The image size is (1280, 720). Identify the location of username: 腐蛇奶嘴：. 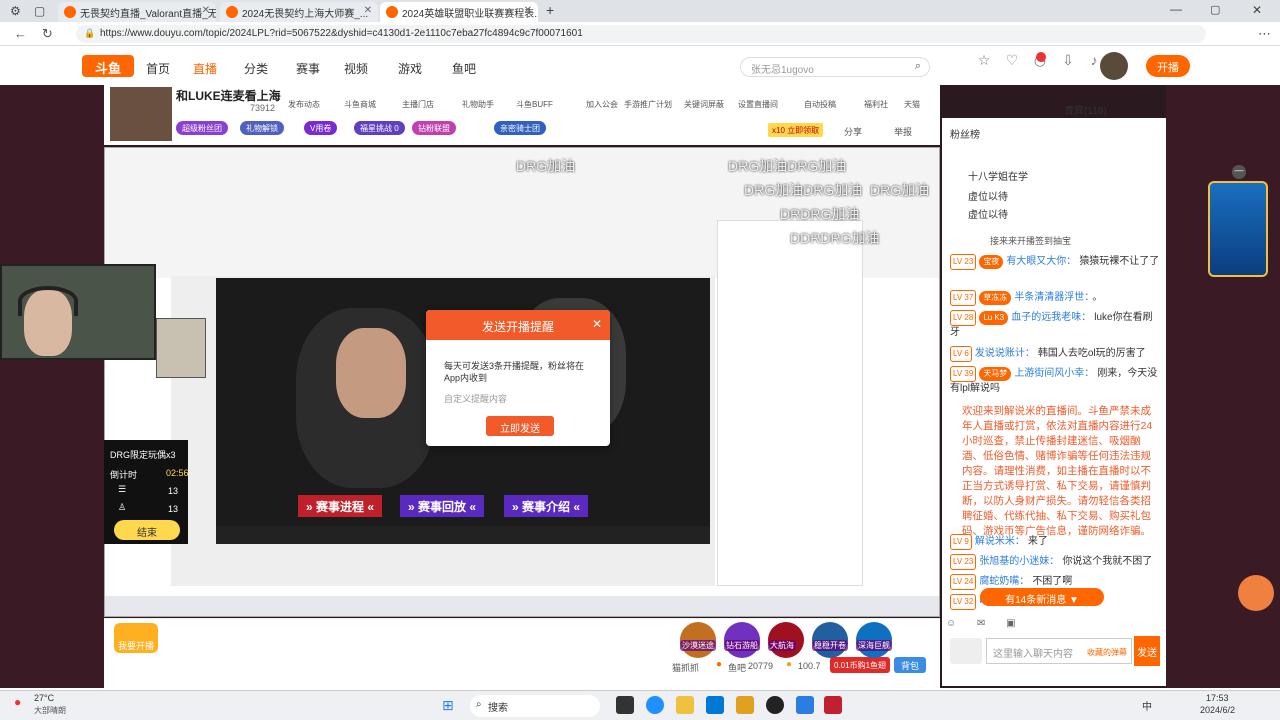
(1004, 581).